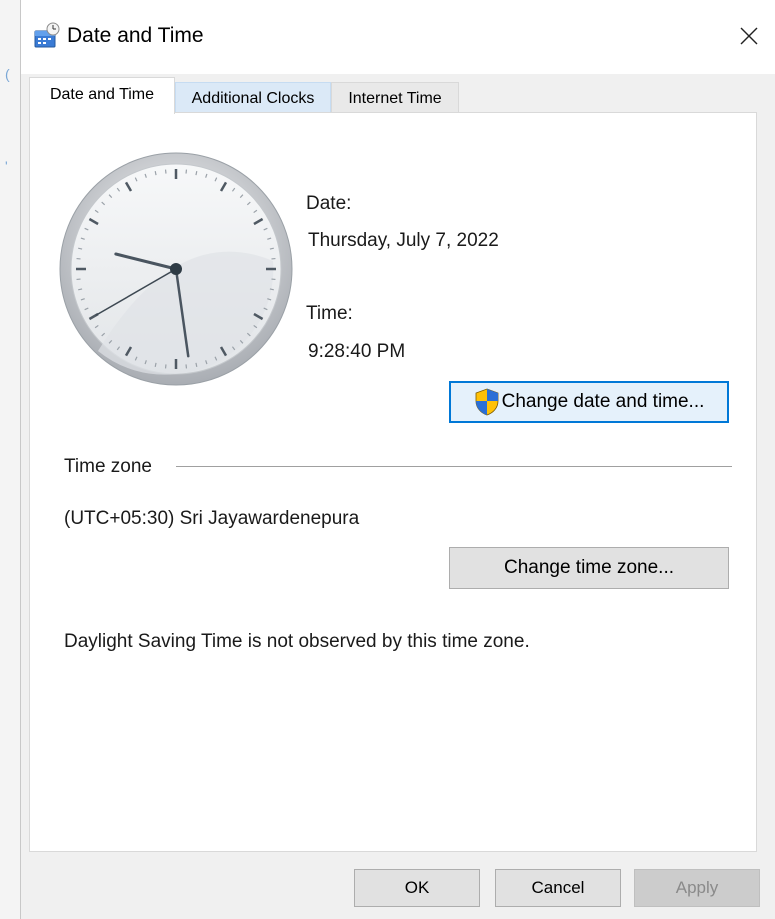 Image resolution: width=775 pixels, height=919 pixels. I want to click on tab-internet-time: Internet Time, so click(395, 97).